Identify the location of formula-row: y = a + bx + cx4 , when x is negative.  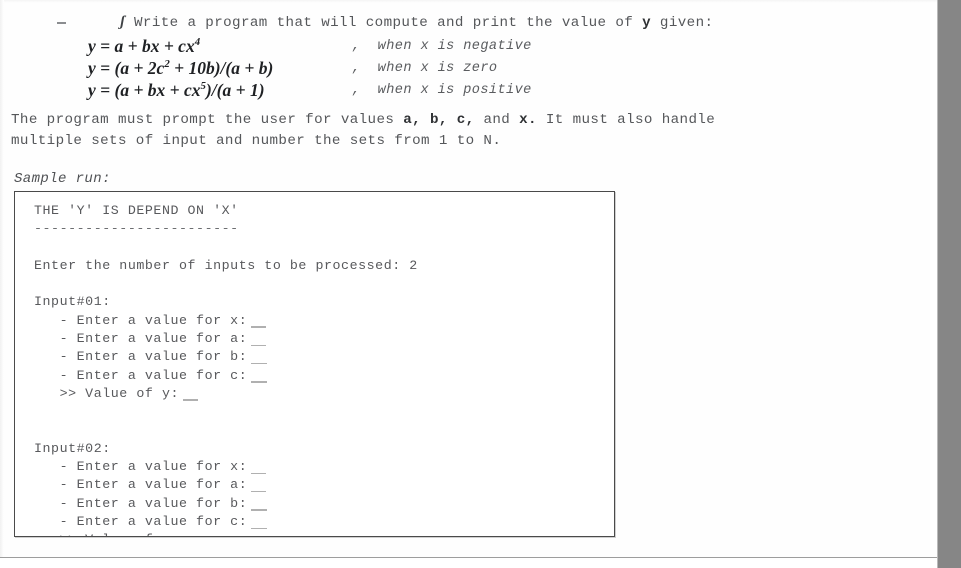
(465, 47).